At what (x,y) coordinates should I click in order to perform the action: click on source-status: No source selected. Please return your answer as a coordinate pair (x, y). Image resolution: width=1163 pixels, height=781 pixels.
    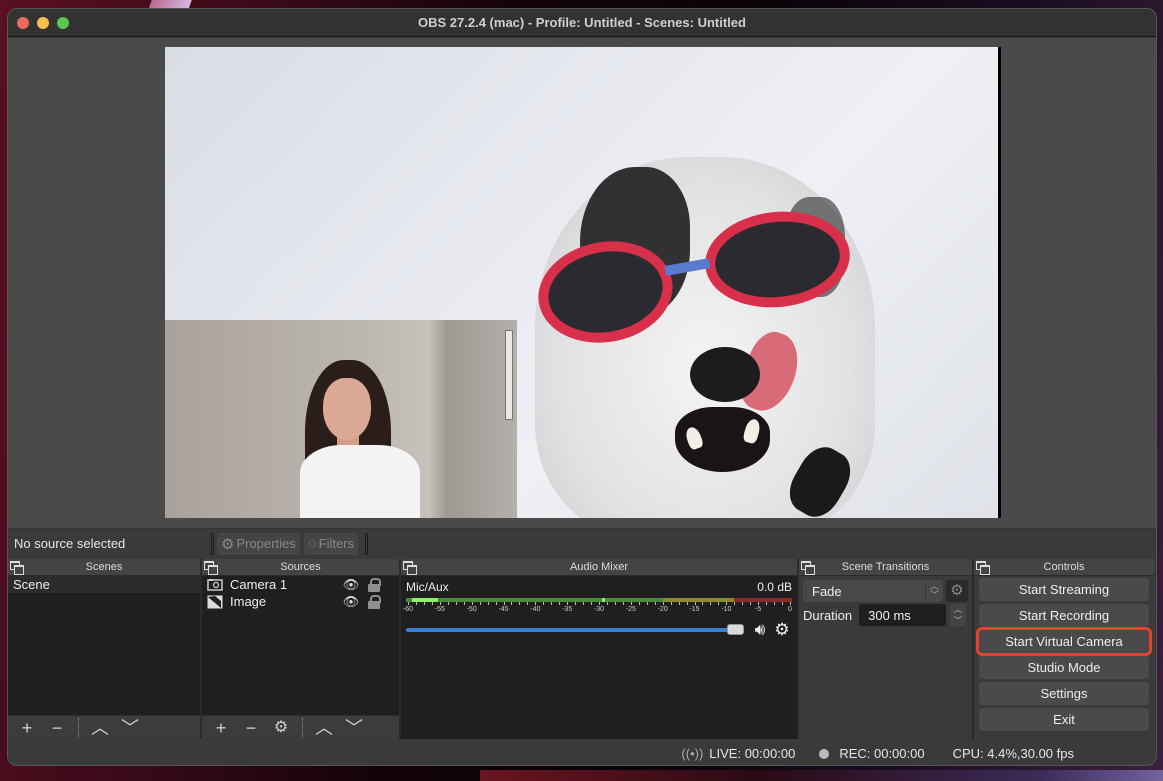
    Looking at the image, I should click on (70, 543).